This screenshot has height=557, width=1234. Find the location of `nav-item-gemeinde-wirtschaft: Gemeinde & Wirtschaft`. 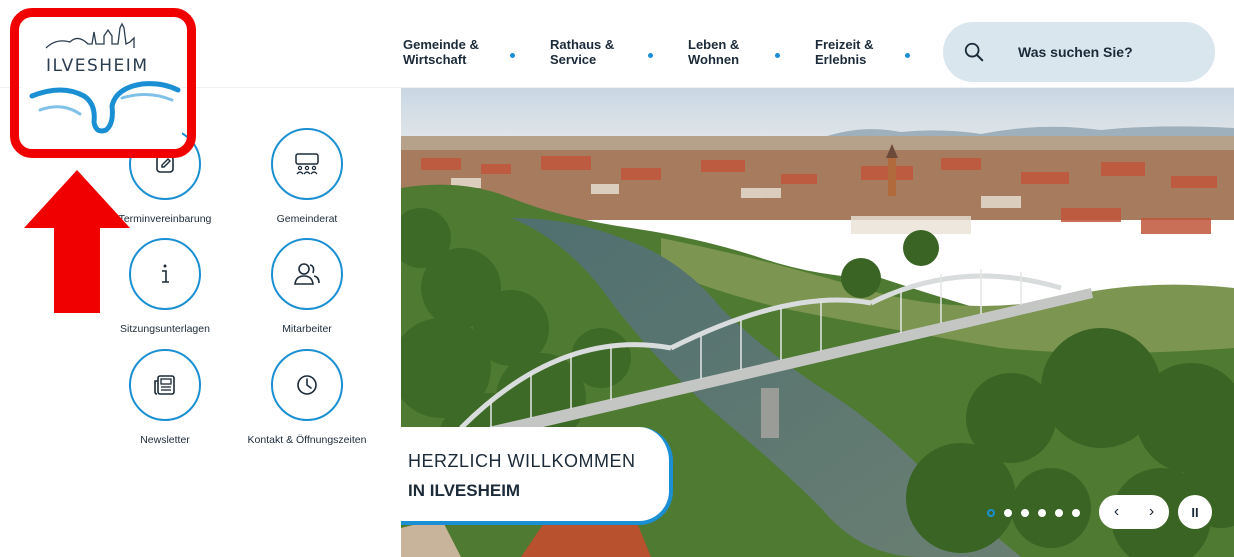

nav-item-gemeinde-wirtschaft: Gemeinde & Wirtschaft is located at coordinates (449, 52).